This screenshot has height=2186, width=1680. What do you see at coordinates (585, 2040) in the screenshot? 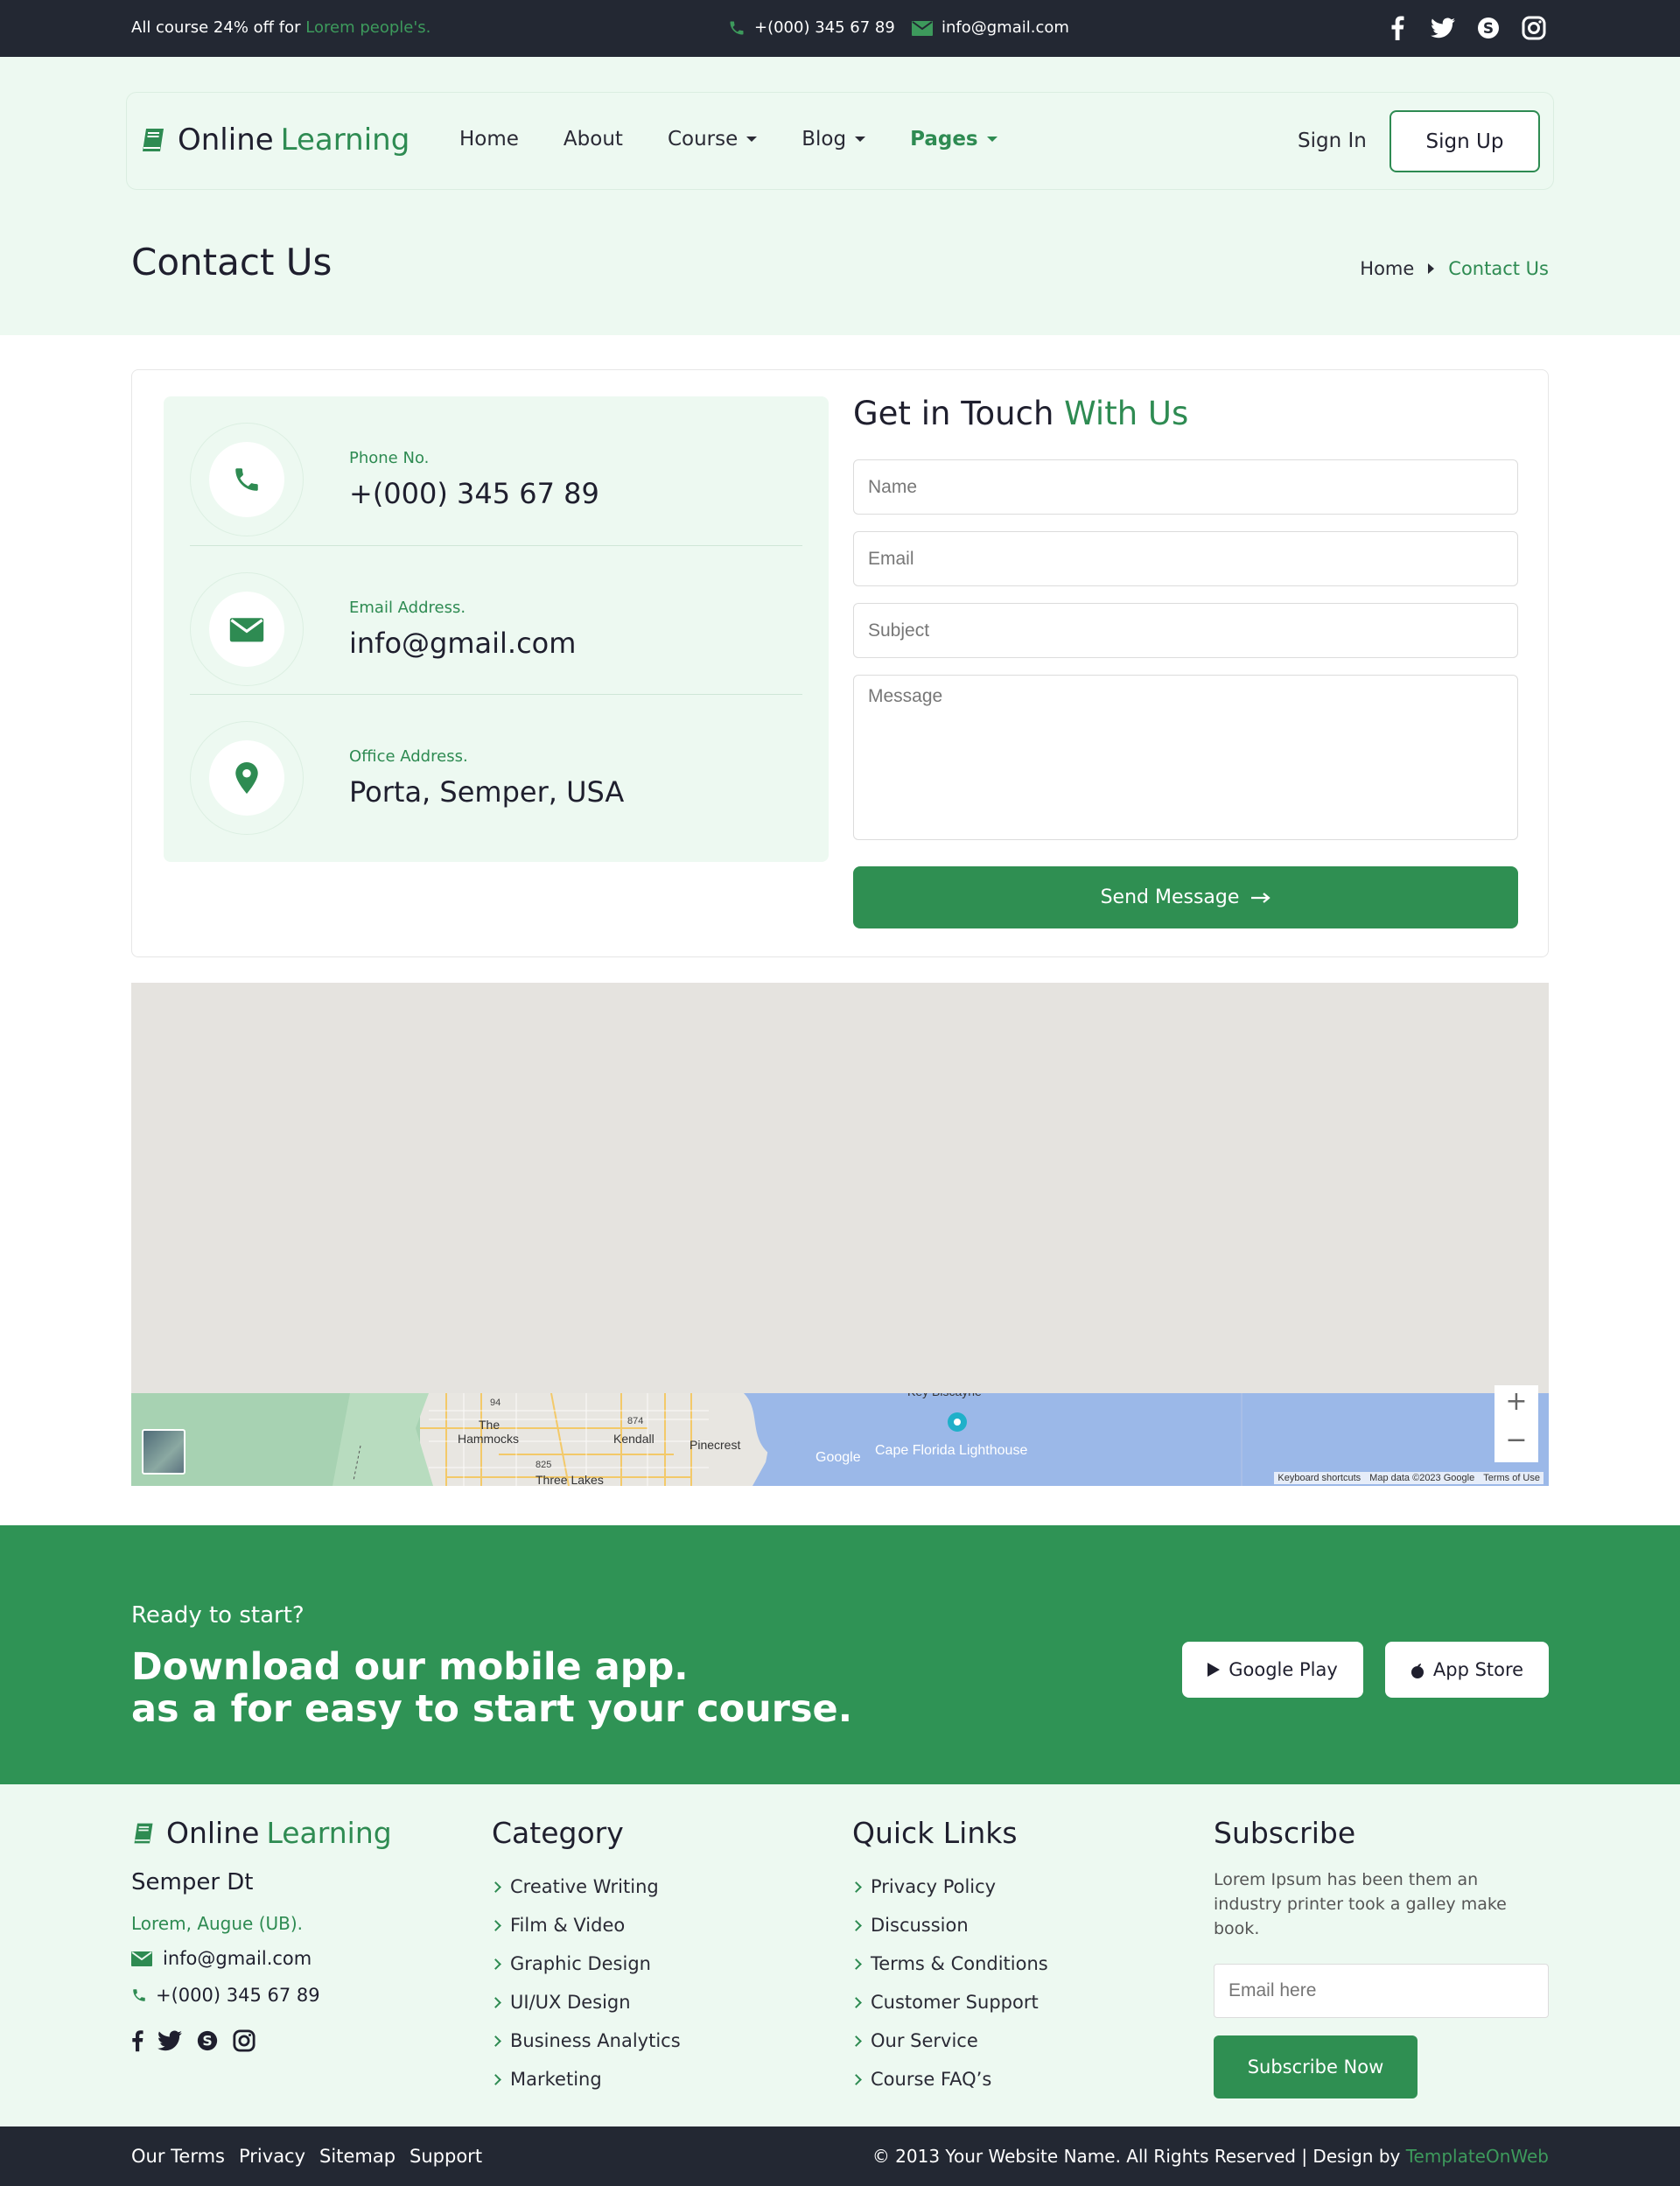
I see `category-link: Business Analytics` at bounding box center [585, 2040].